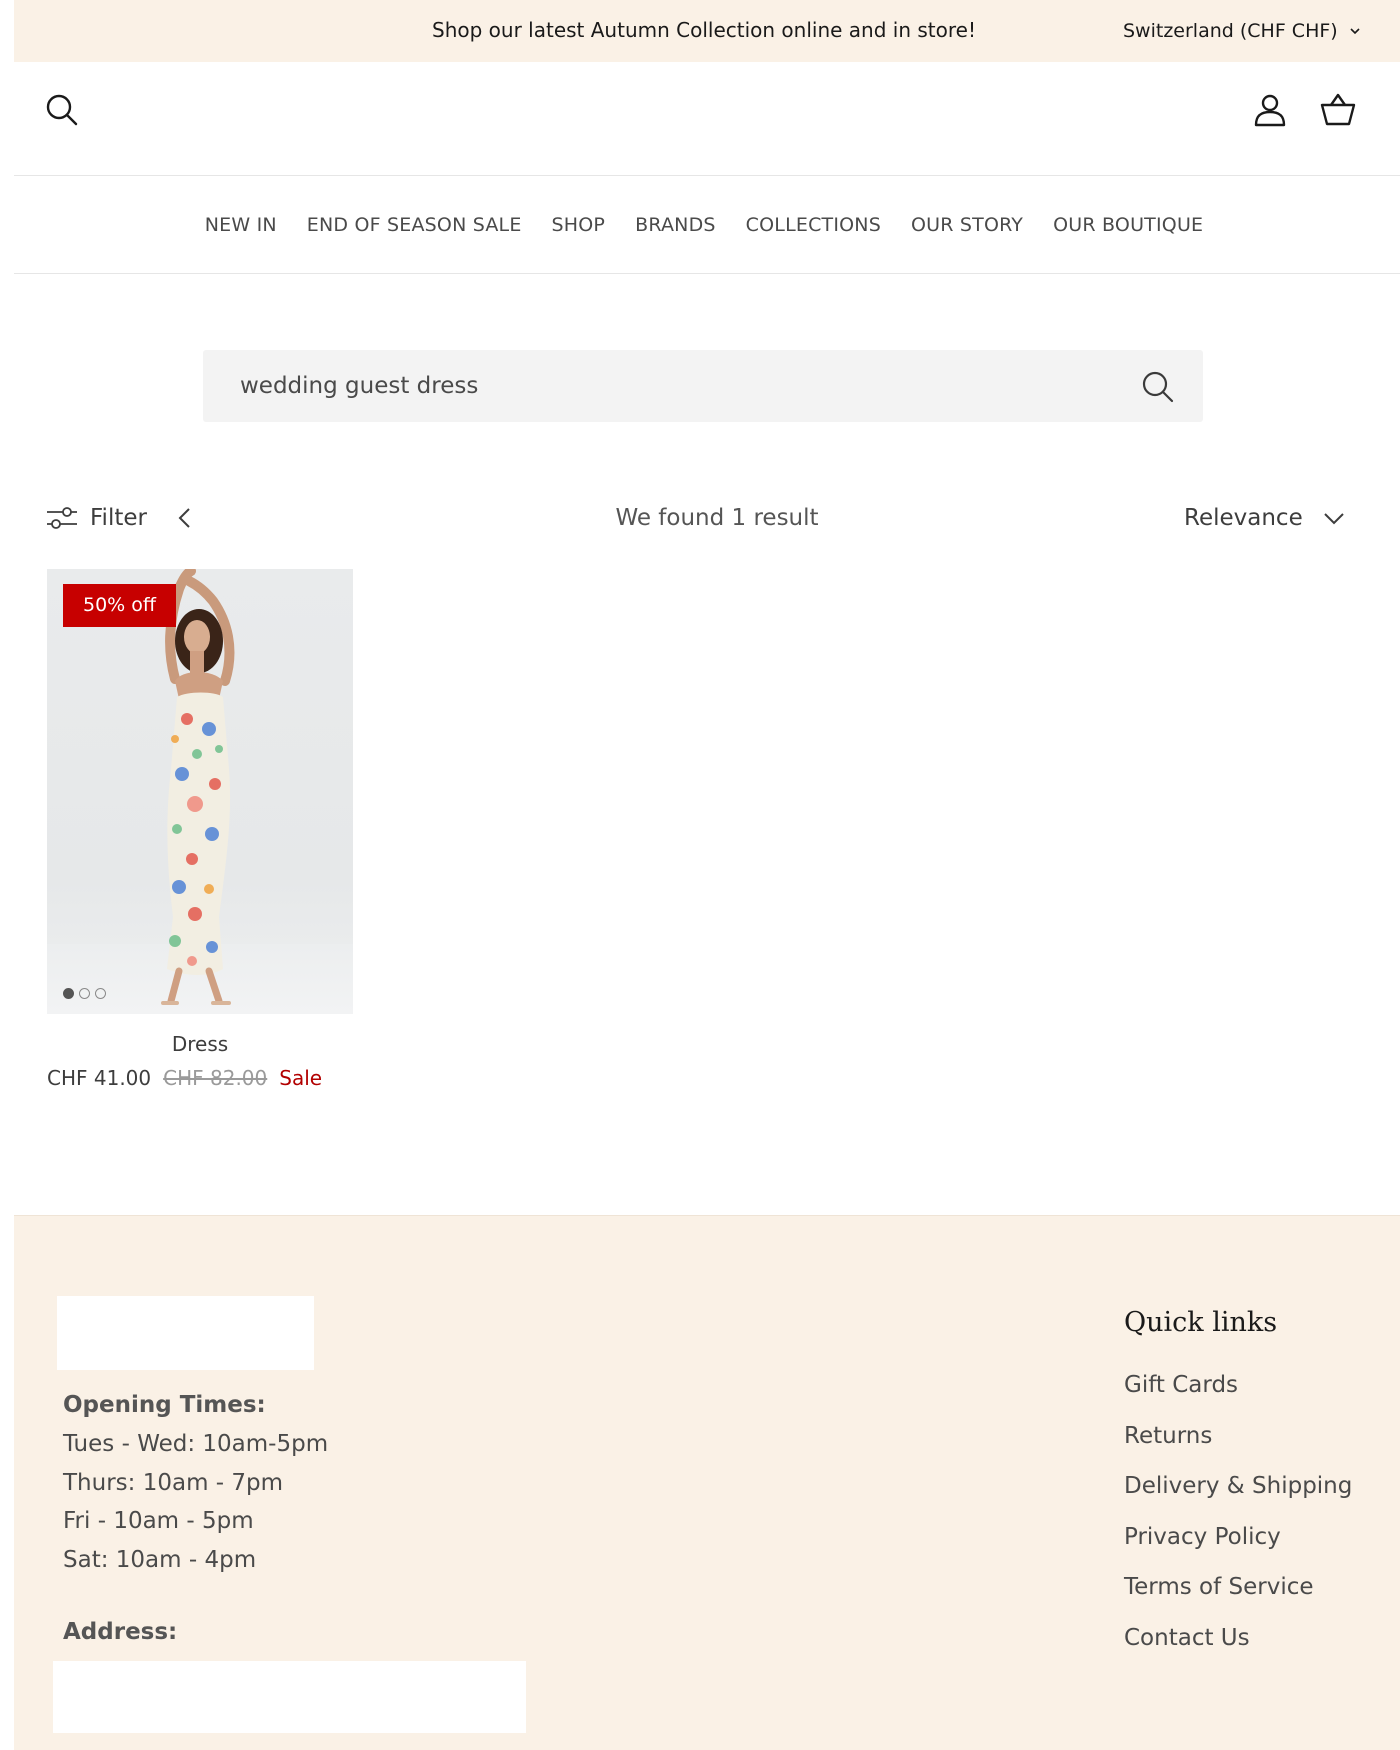 The height and width of the screenshot is (1750, 1400). What do you see at coordinates (185, 1333) in the screenshot?
I see `footer-logo` at bounding box center [185, 1333].